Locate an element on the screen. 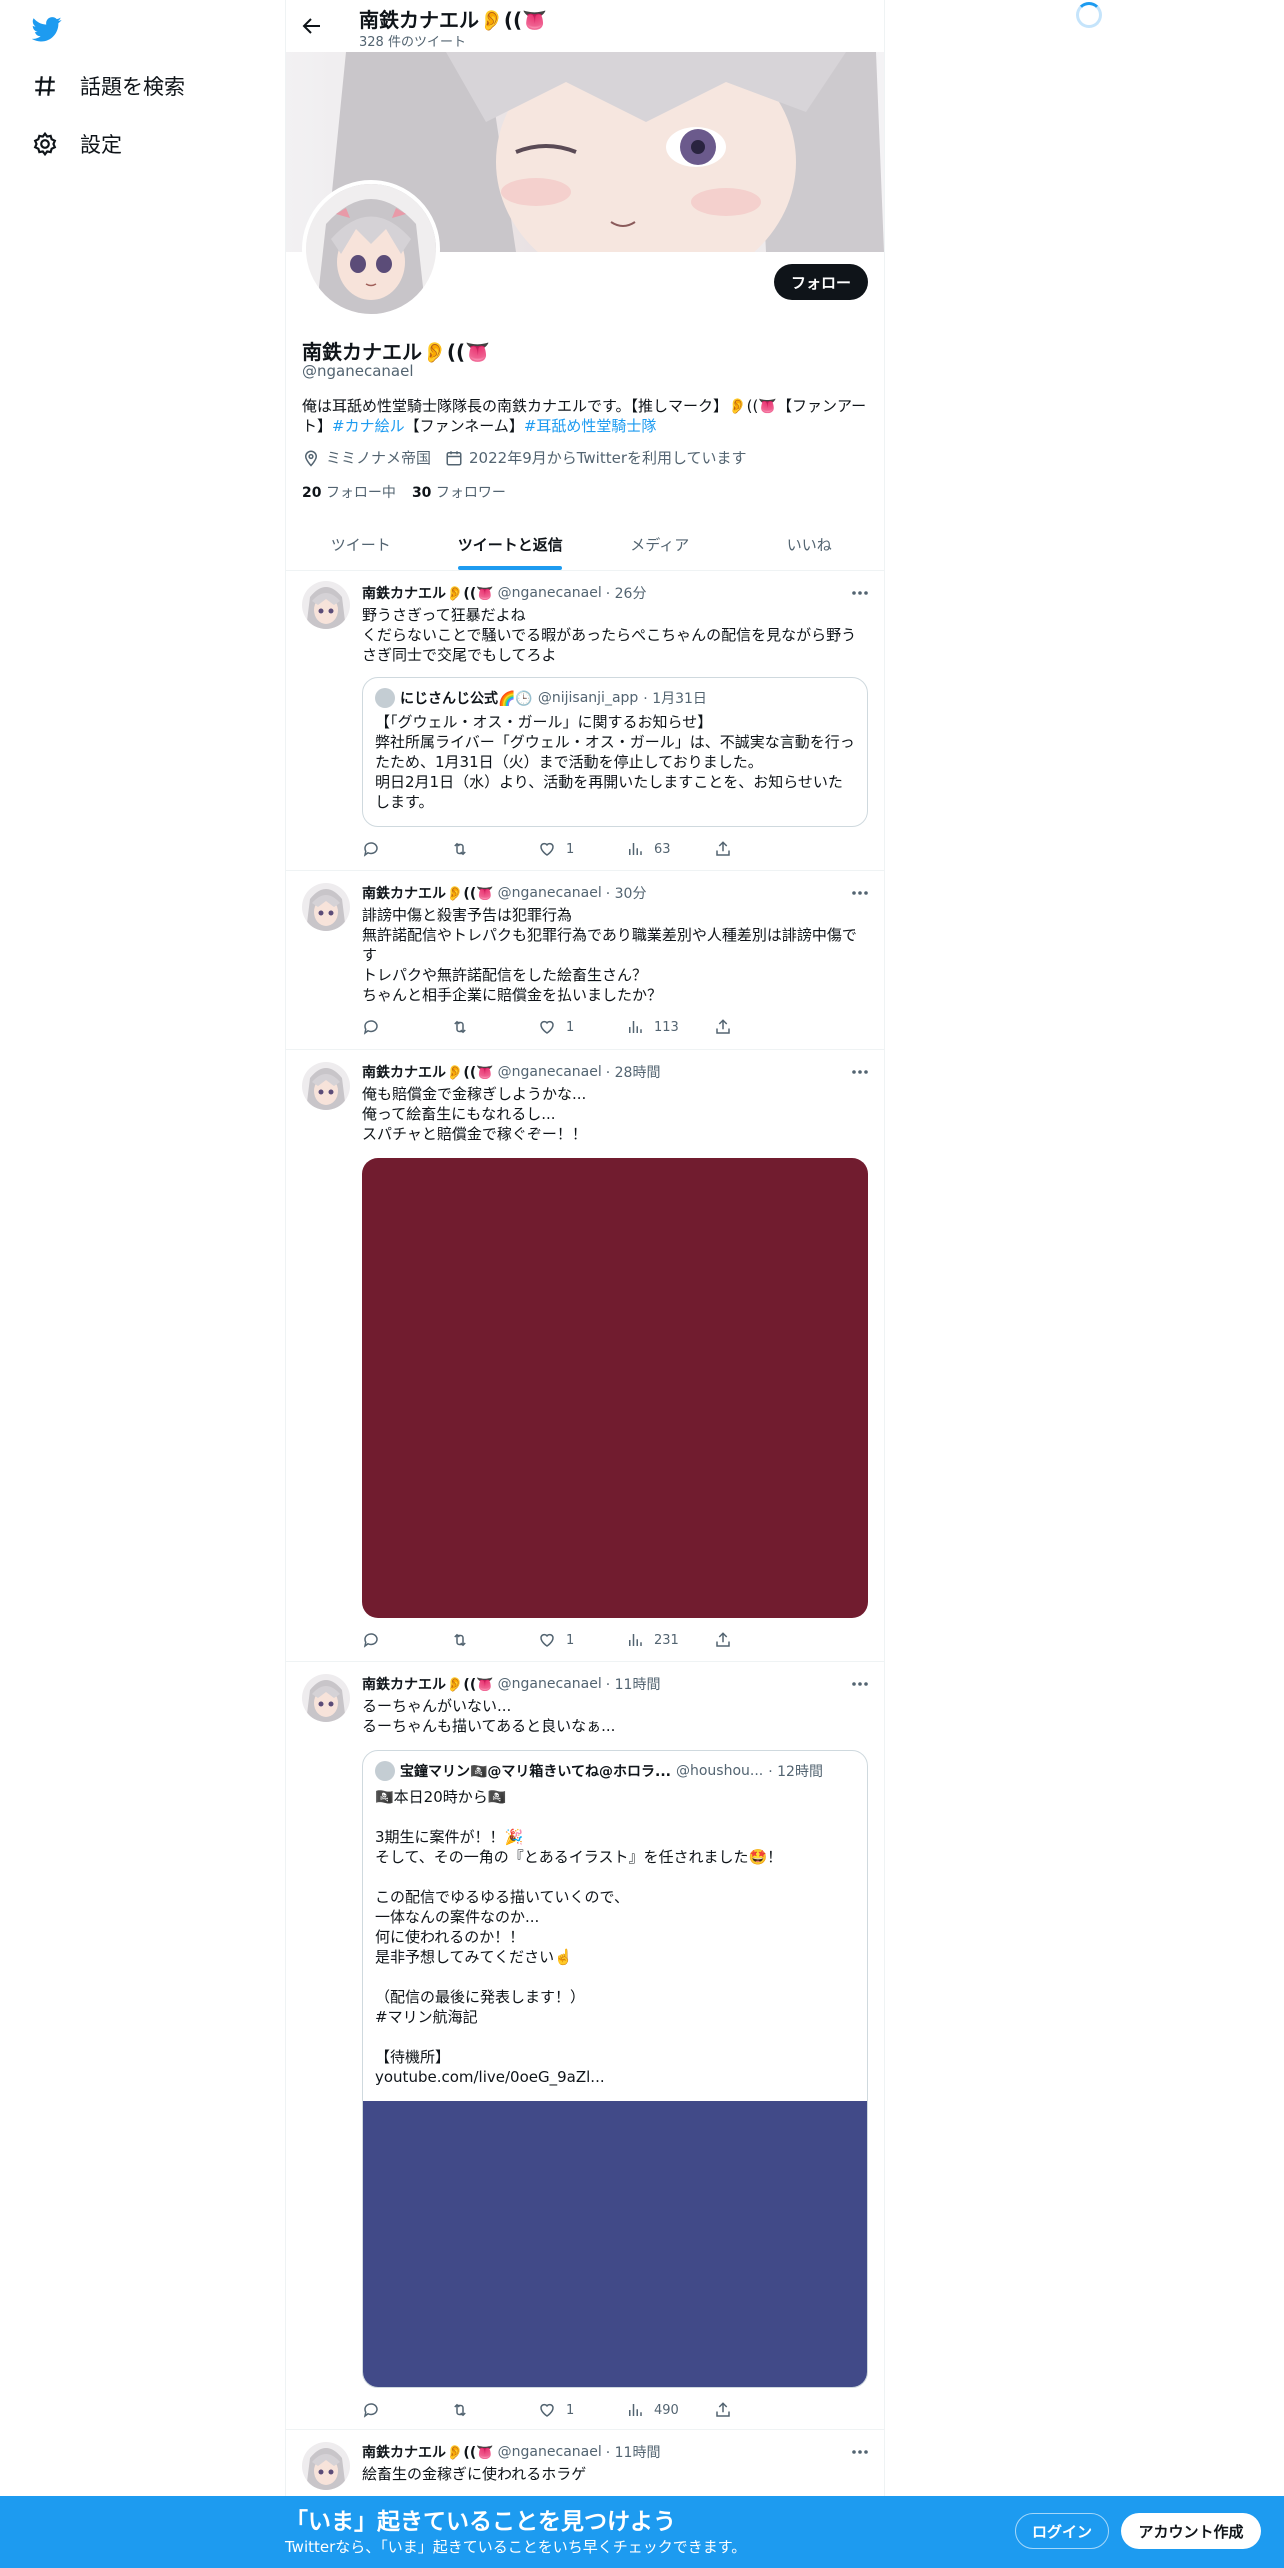  views-button: 63 is located at coordinates (670, 849).